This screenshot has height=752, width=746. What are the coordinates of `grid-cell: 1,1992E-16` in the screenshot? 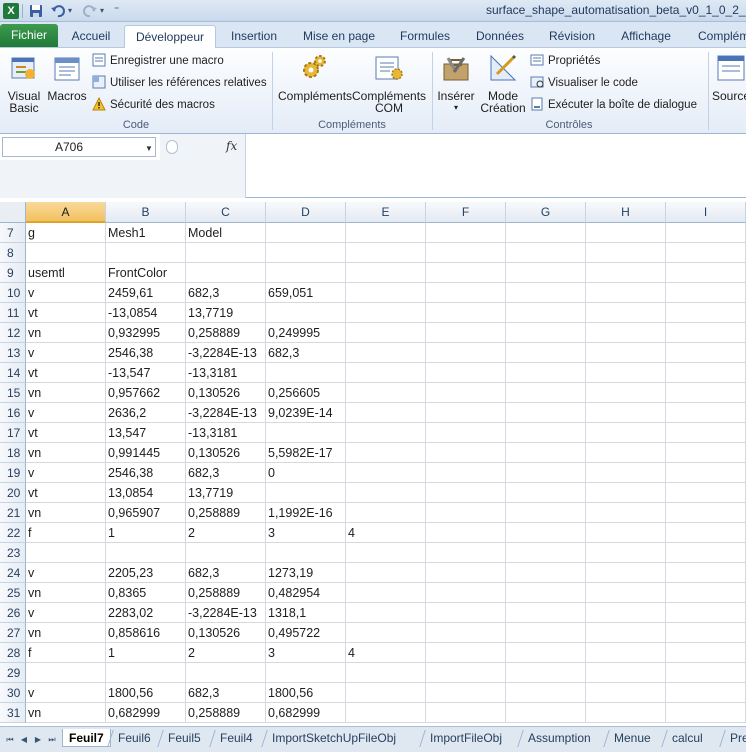 It's located at (306, 513).